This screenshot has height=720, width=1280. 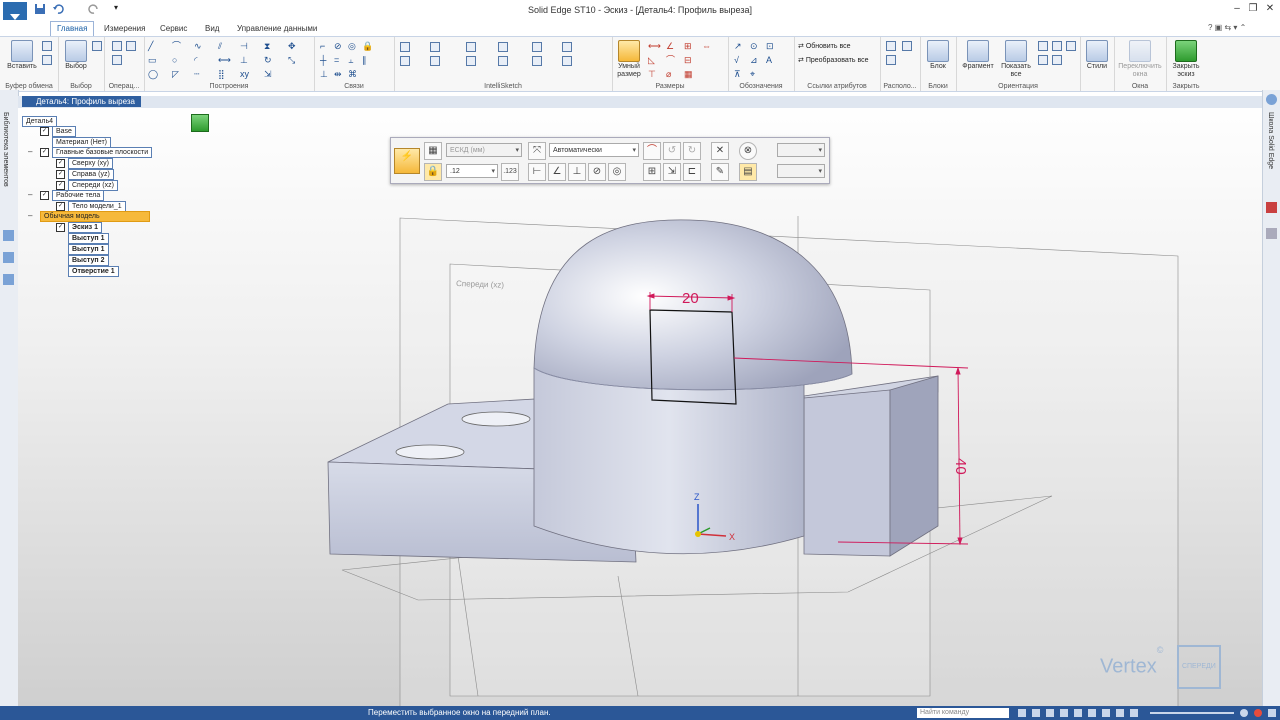 I want to click on tangent-icon: ⊘, so click(x=338, y=46).